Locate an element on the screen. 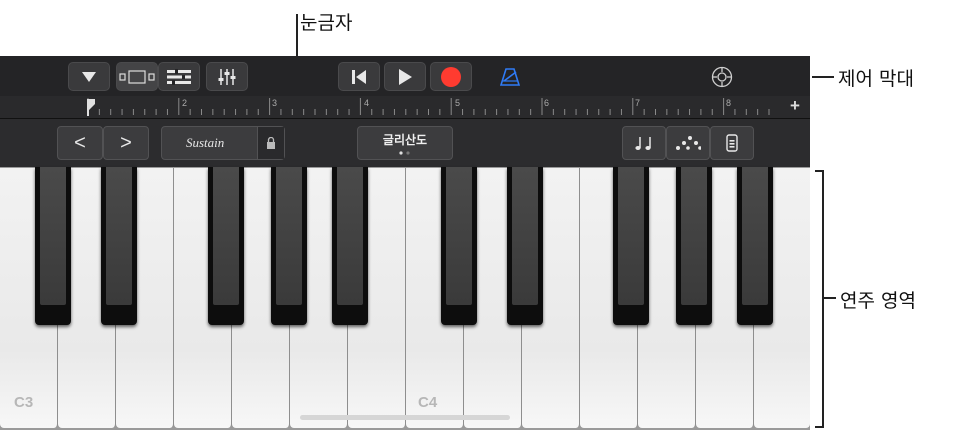  go-to-beginning-button is located at coordinates (359, 76).